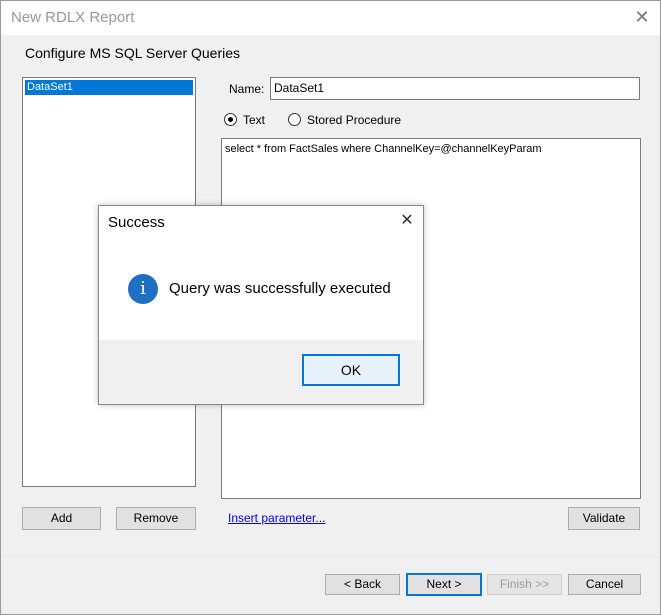 Image resolution: width=661 pixels, height=615 pixels. I want to click on next-button: Next >, so click(444, 584).